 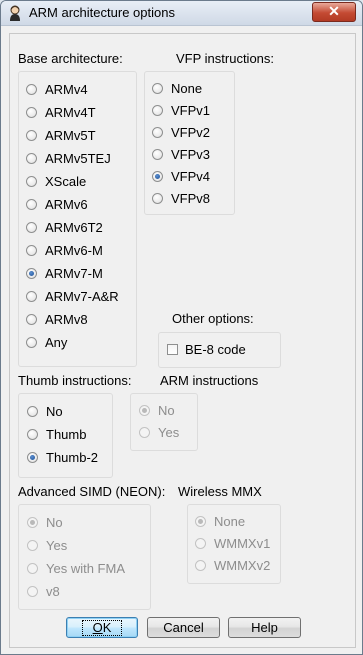 I want to click on base-architecture-option: ARMv6, so click(x=57, y=204).